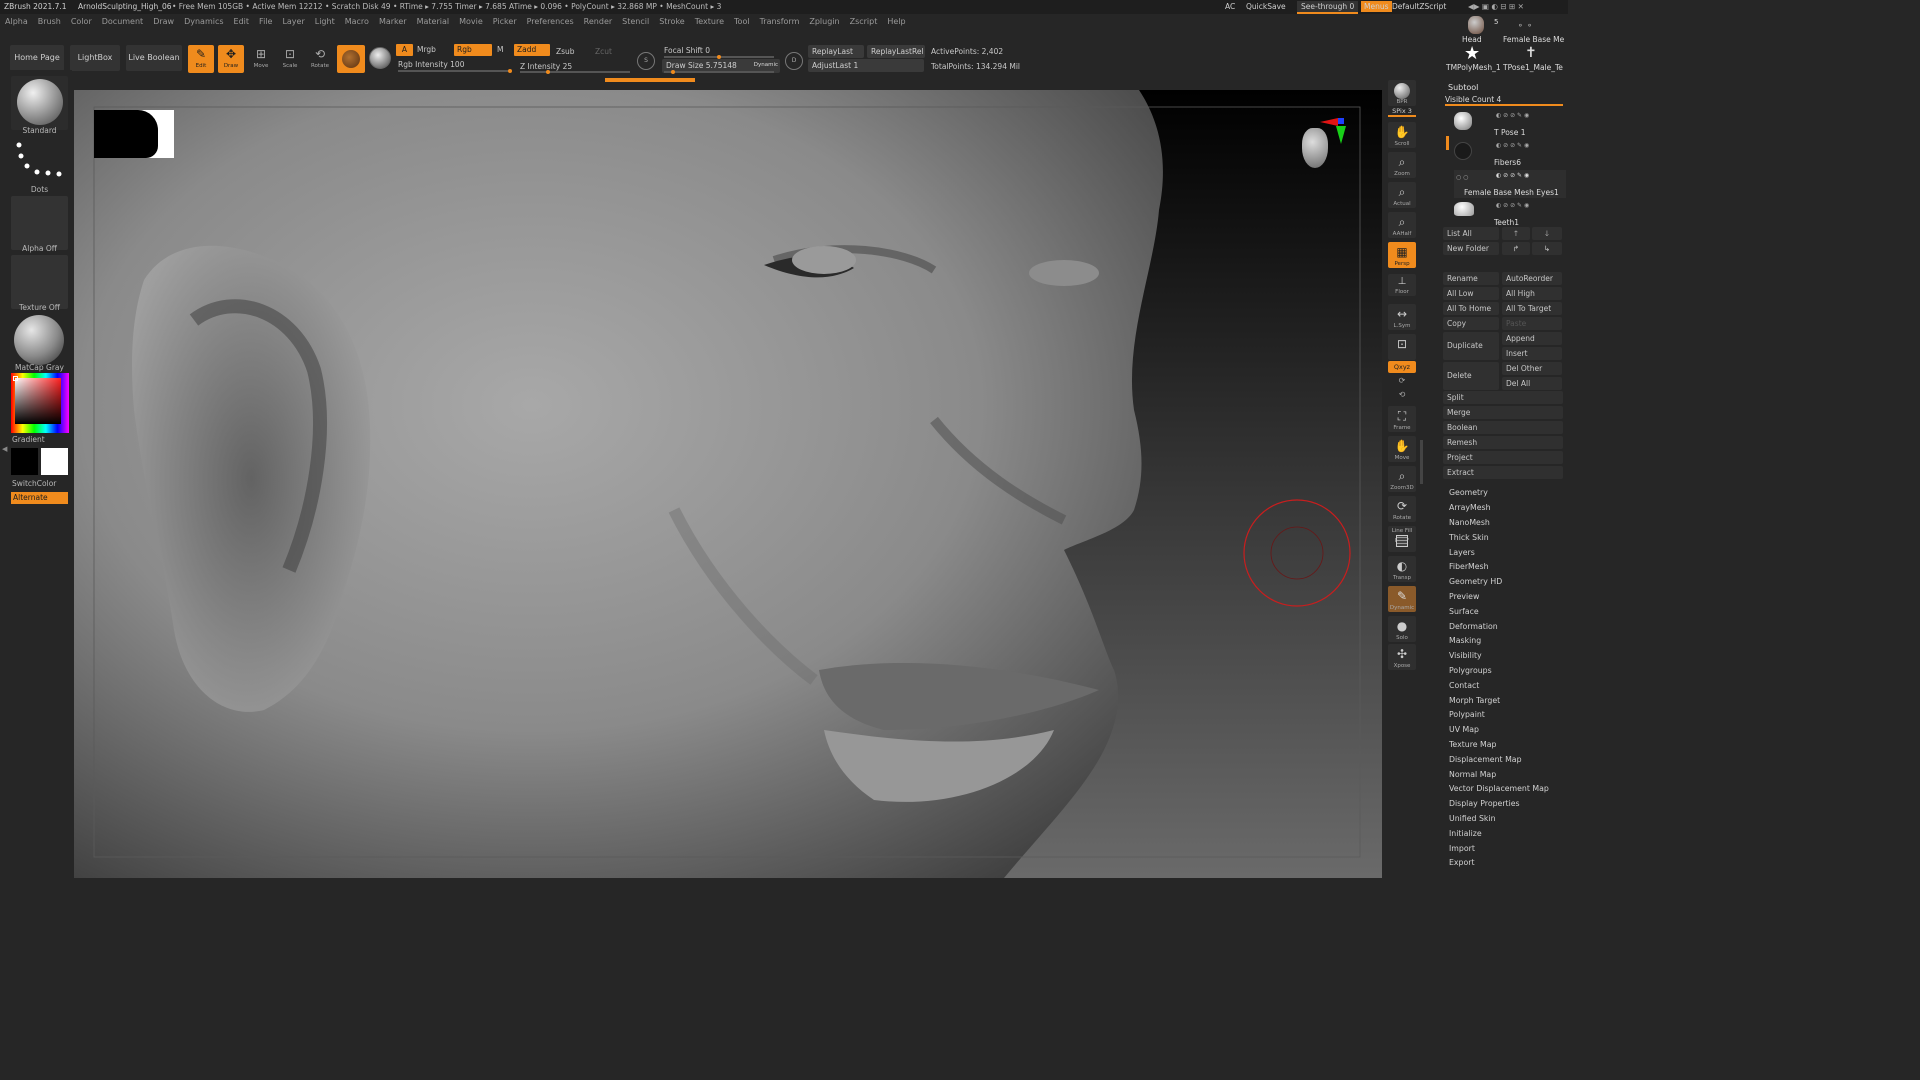  Describe the element at coordinates (1547, 248) in the screenshot. I see `folder-down-icon: ↳` at that location.